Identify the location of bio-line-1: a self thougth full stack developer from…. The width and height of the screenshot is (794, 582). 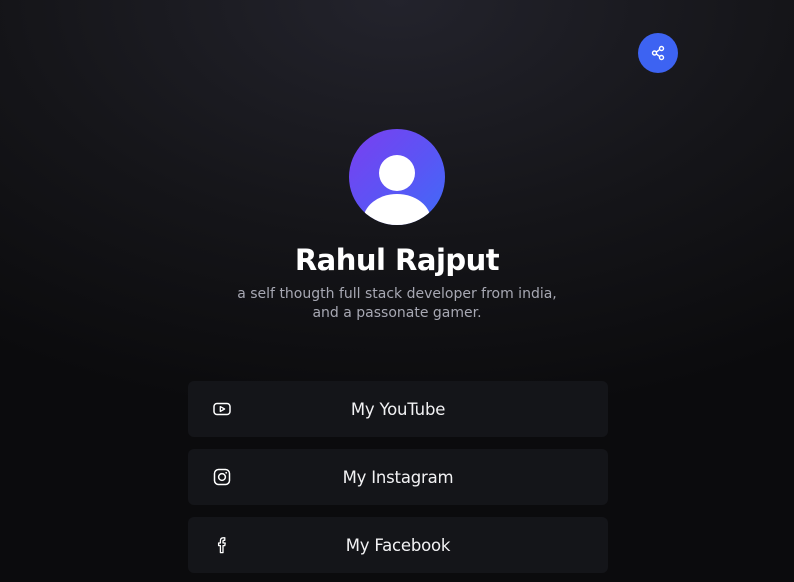
(397, 294).